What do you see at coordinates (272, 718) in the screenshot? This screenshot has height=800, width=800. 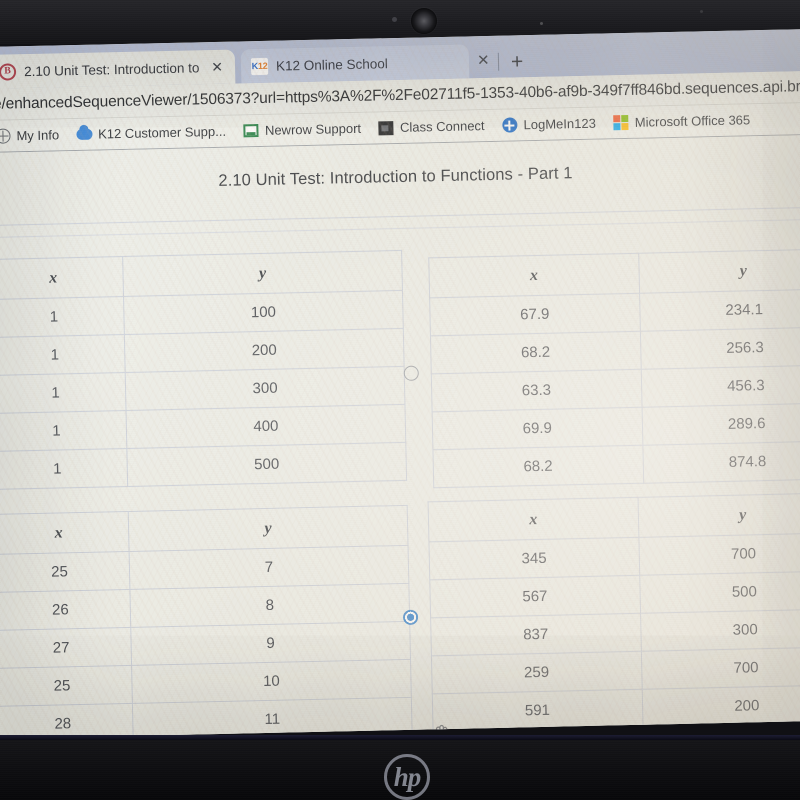 I see `cell-y: 11` at bounding box center [272, 718].